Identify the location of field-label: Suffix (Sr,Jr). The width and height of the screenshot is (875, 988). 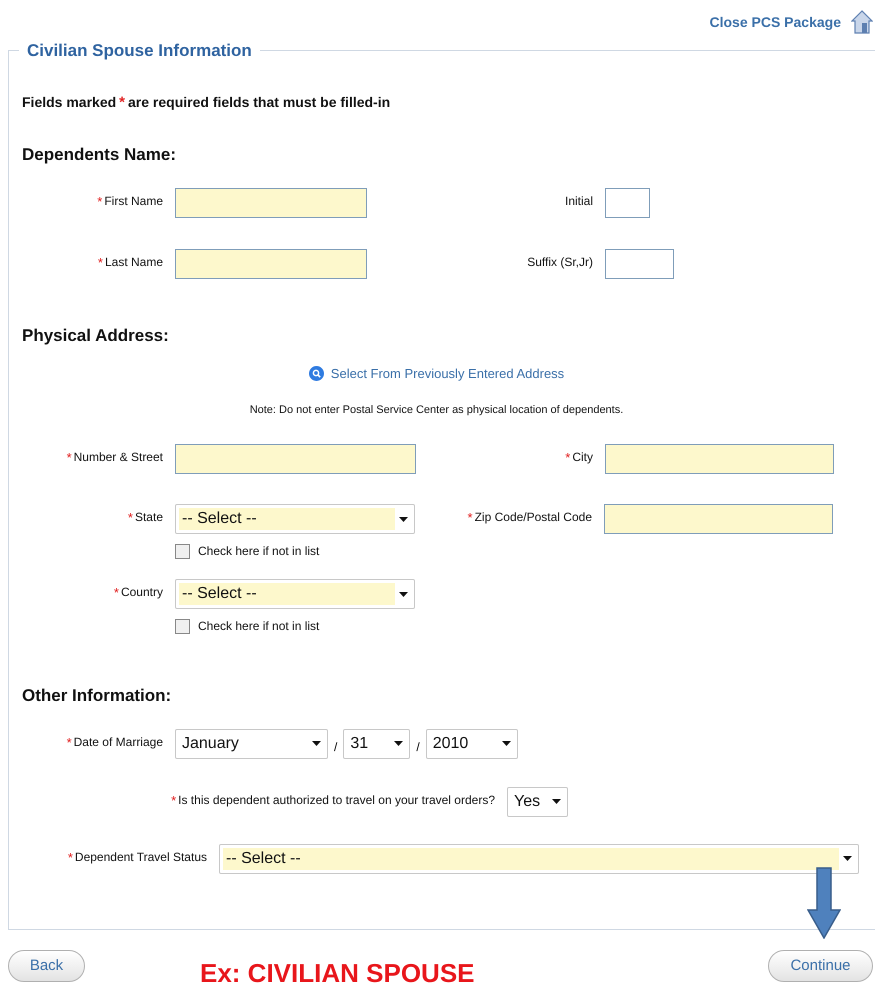
(560, 262).